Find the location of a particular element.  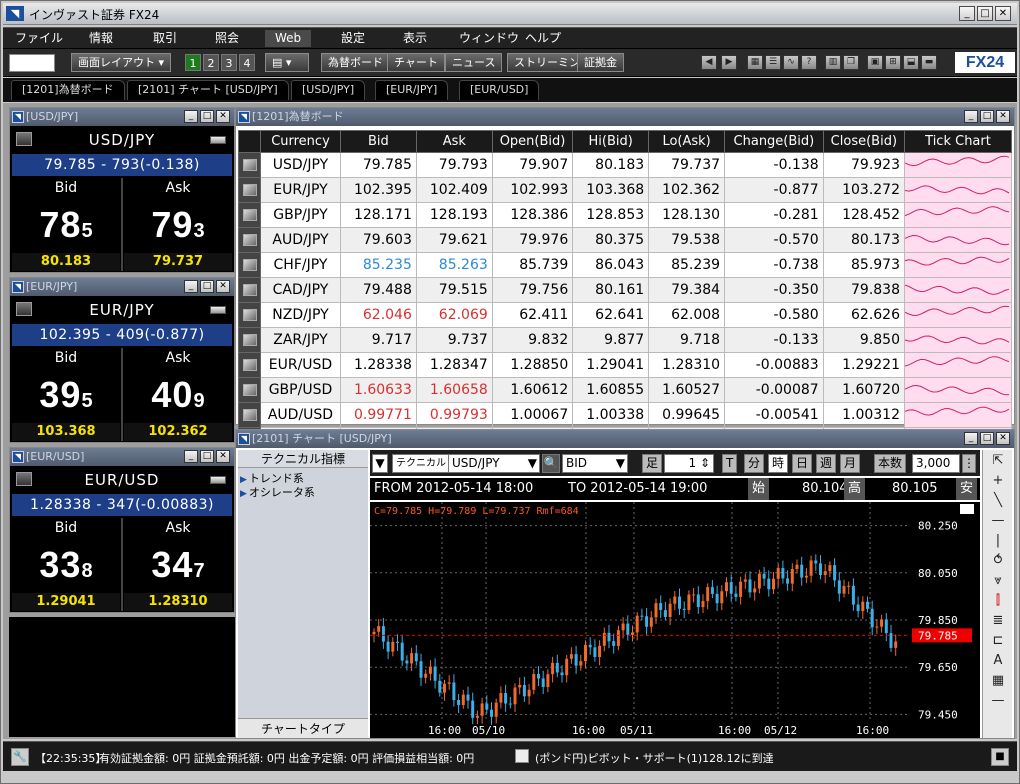

cascade-icon: ❐ is located at coordinates (851, 62).